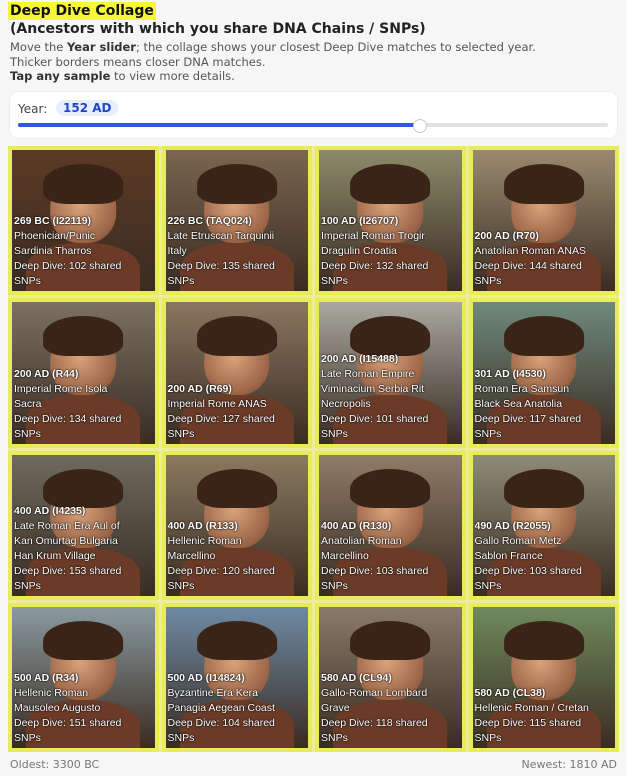  Describe the element at coordinates (55, 555) in the screenshot. I see `sample-caption-line: Han Krum Village` at that location.